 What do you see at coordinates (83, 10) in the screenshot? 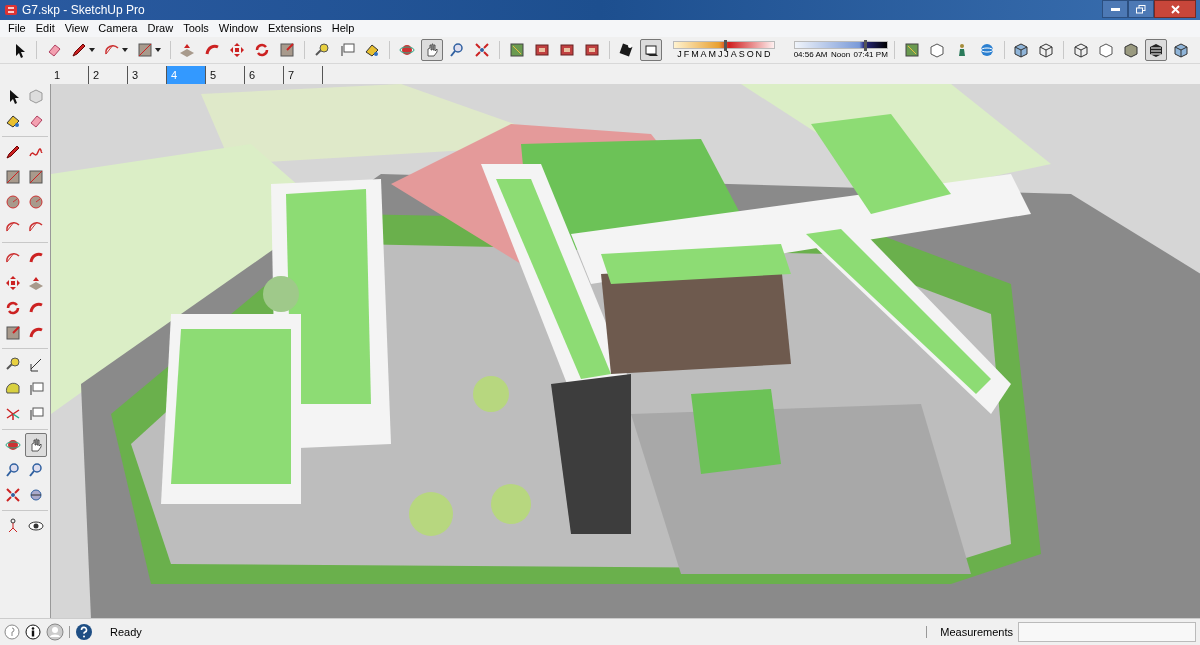
I see `window-title: G7.skp - SketchUp Pro` at bounding box center [83, 10].